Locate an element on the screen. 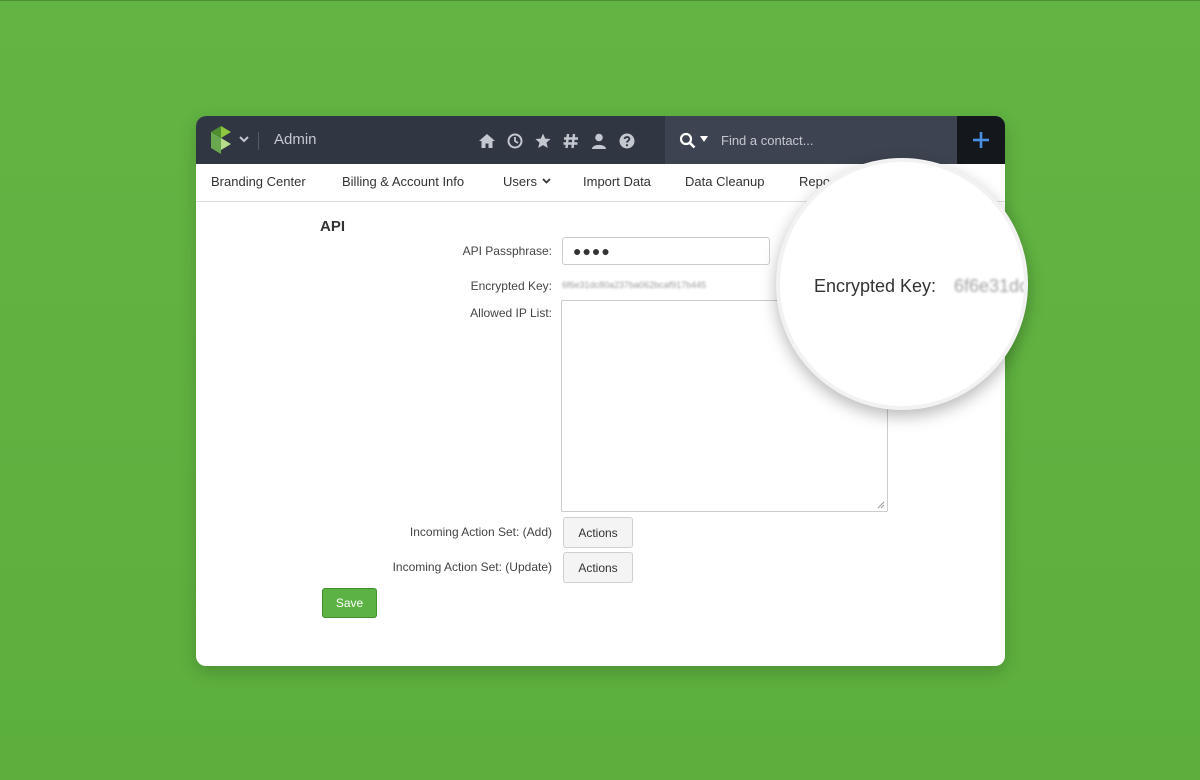 Image resolution: width=1200 pixels, height=780 pixels. page-top-rule is located at coordinates (600, 0).